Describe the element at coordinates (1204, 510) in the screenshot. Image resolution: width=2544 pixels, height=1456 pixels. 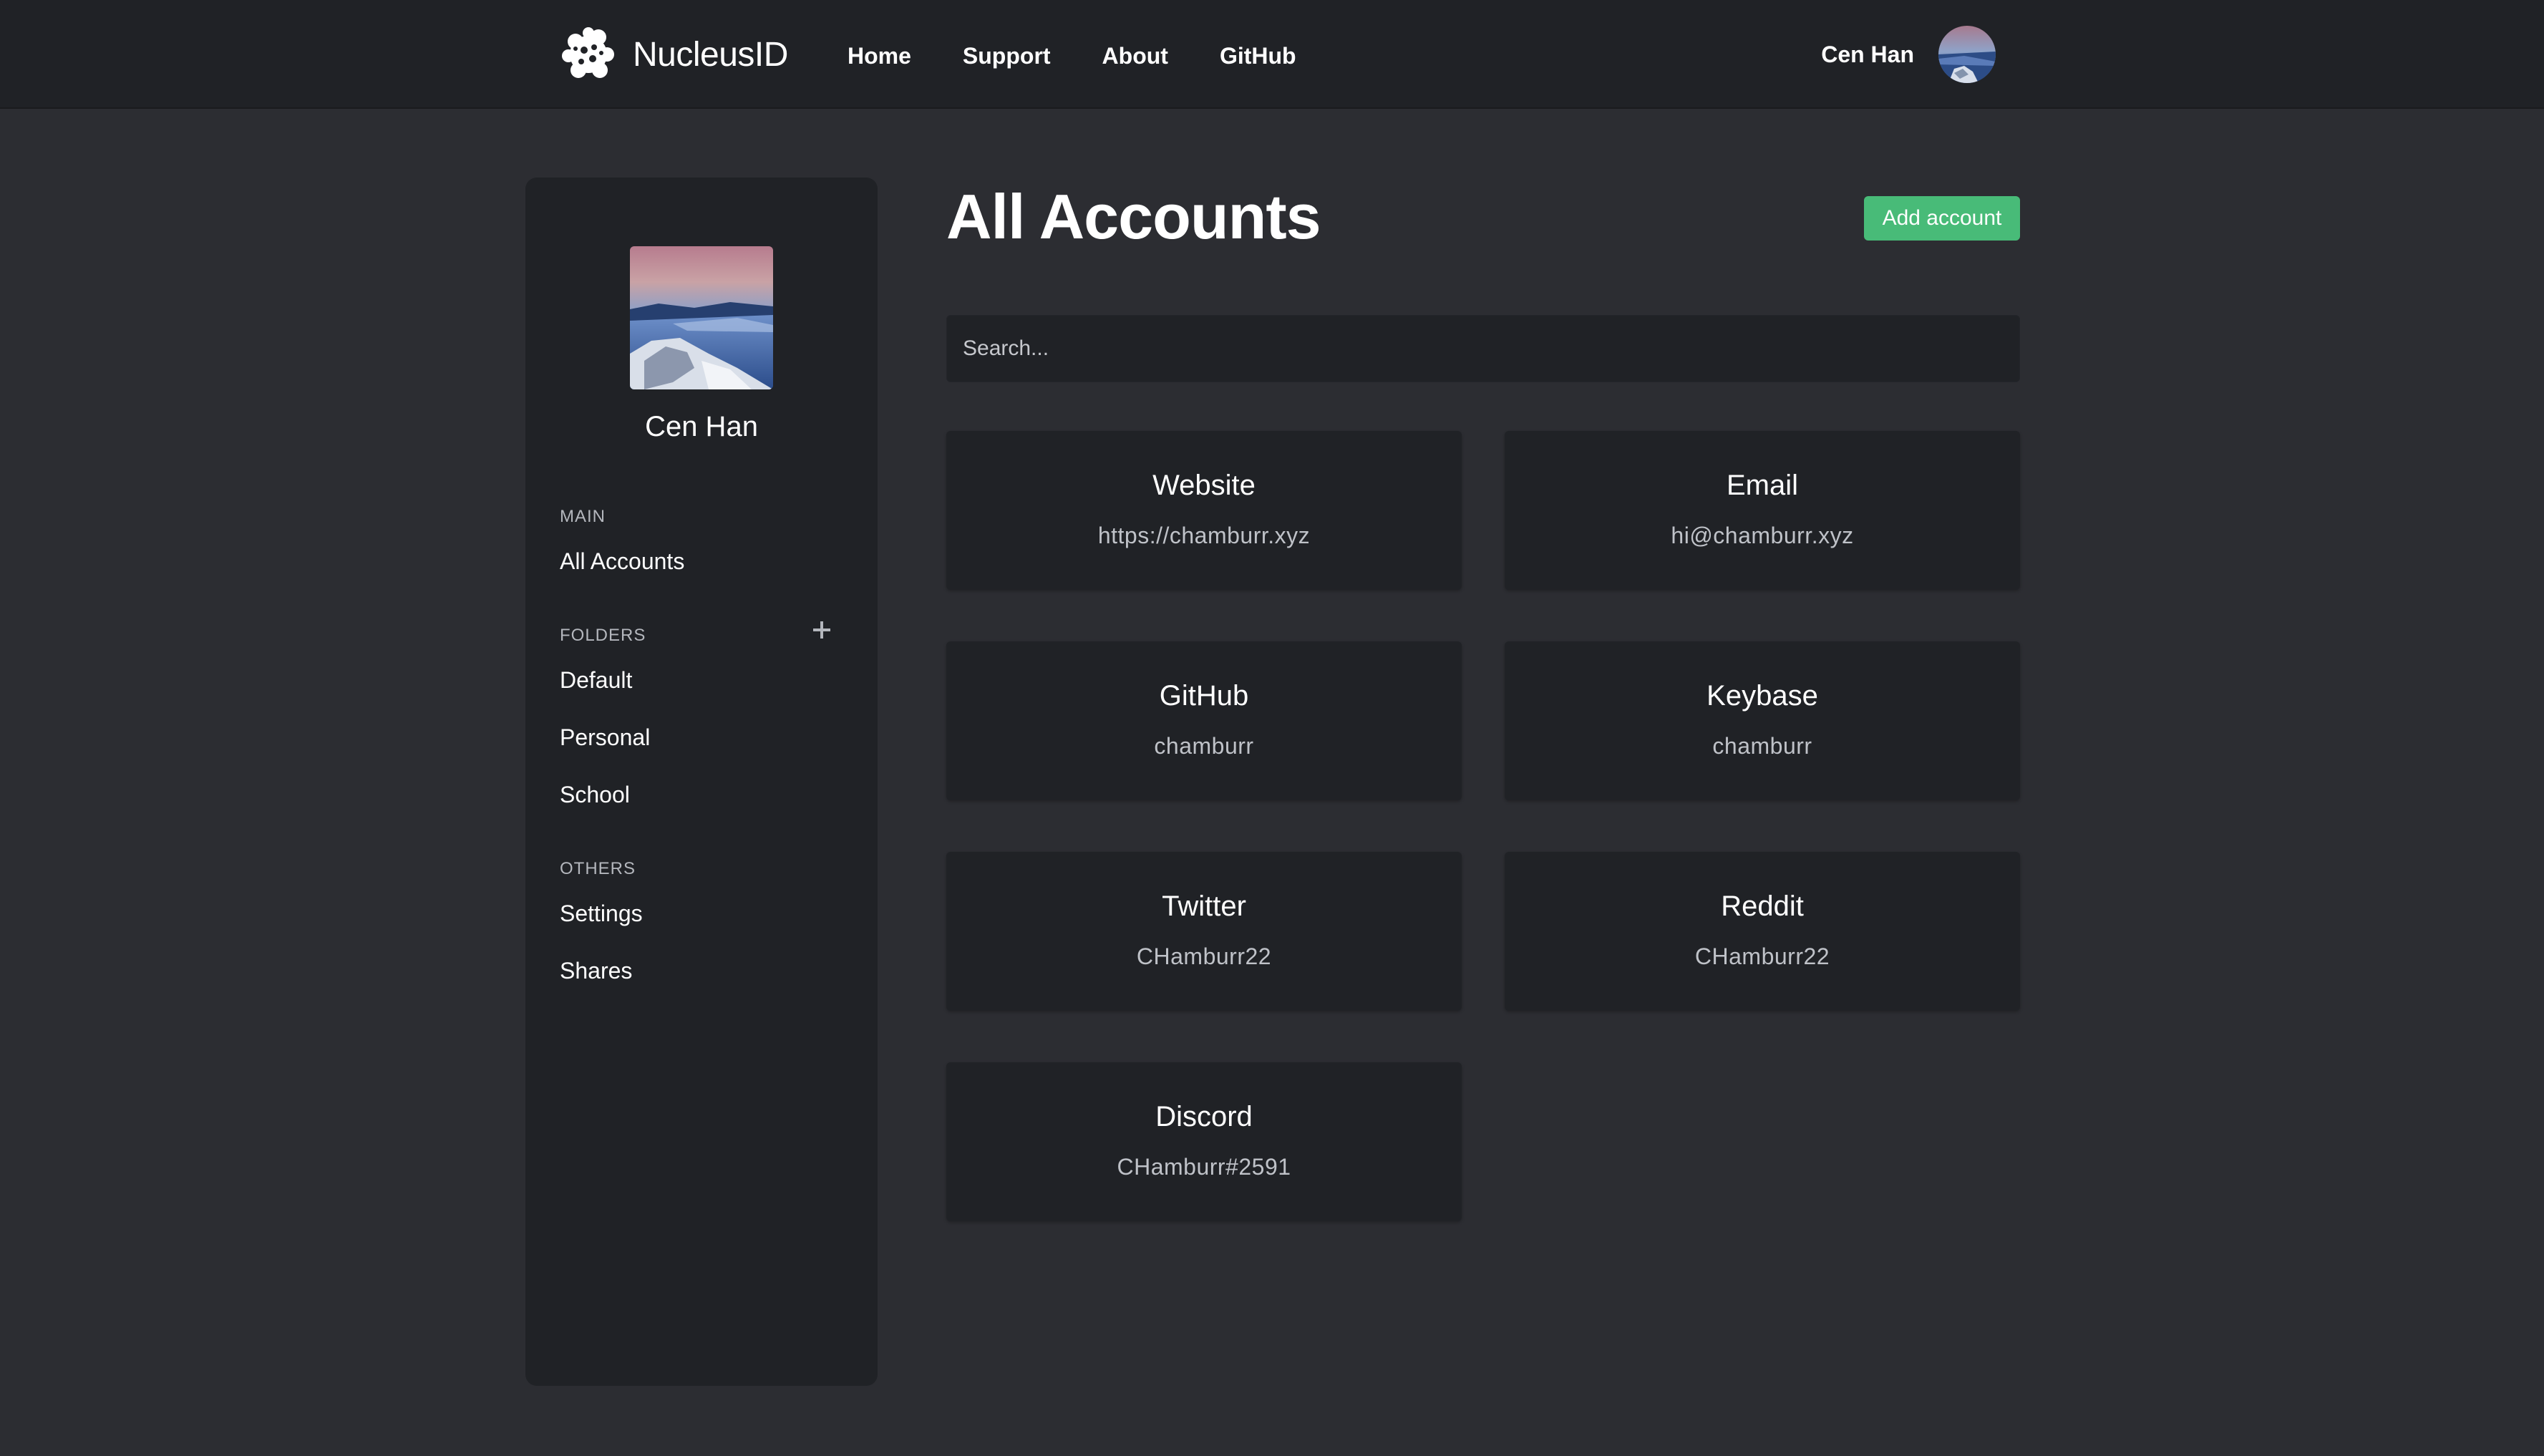
I see `account-card-website: Website https://chamburr.xyz` at that location.